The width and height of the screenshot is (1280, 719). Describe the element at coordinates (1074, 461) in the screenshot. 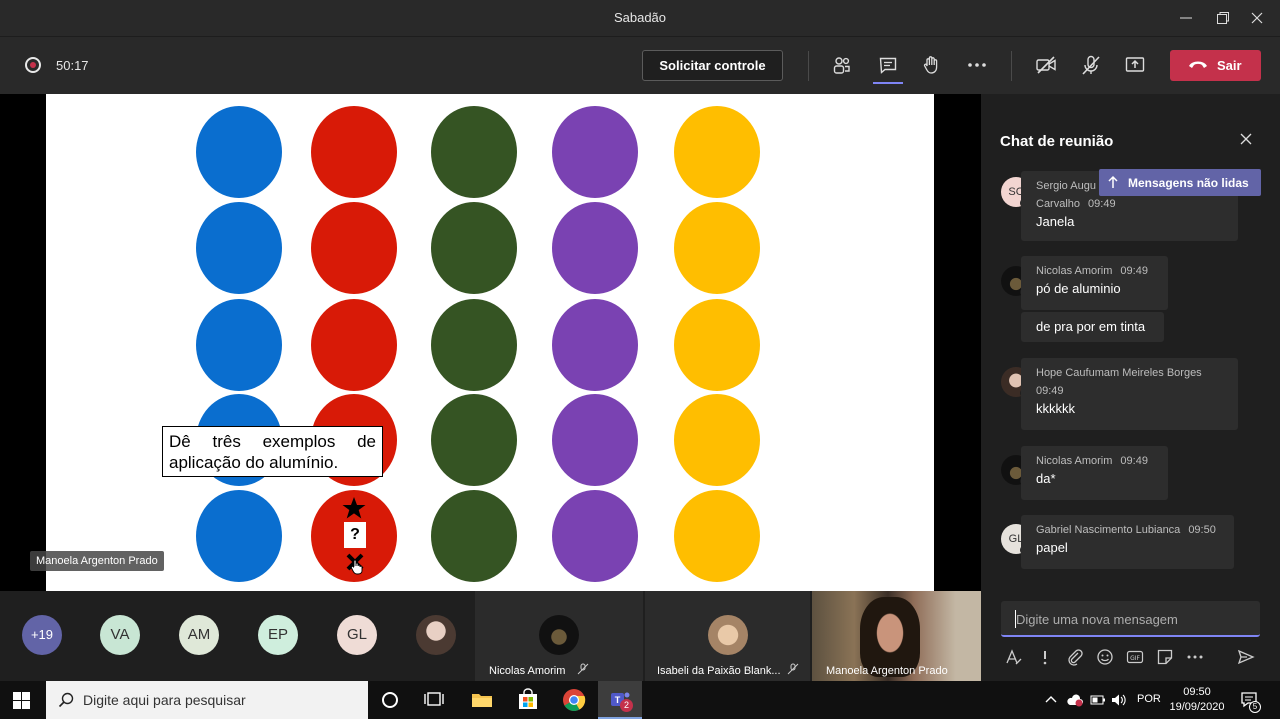

I see `message-sender: Nicolas Amorim` at that location.